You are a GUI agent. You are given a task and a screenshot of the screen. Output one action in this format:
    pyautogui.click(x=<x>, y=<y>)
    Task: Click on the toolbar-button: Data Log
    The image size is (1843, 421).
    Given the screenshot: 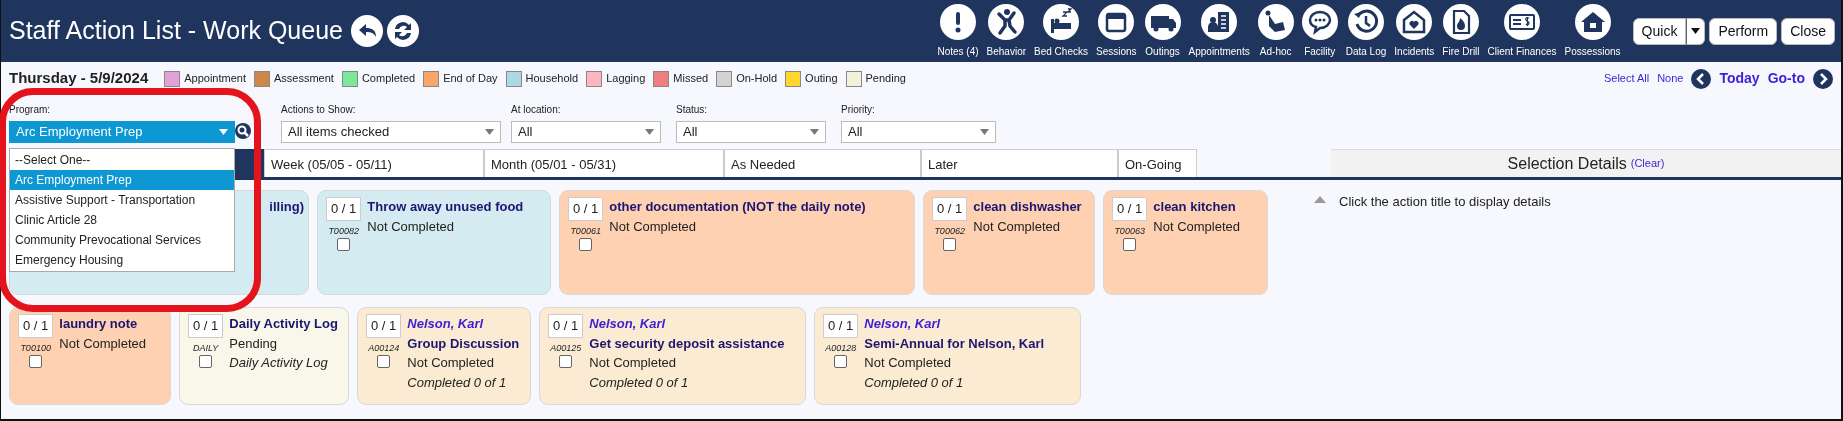 What is the action you would take?
    pyautogui.click(x=1366, y=31)
    